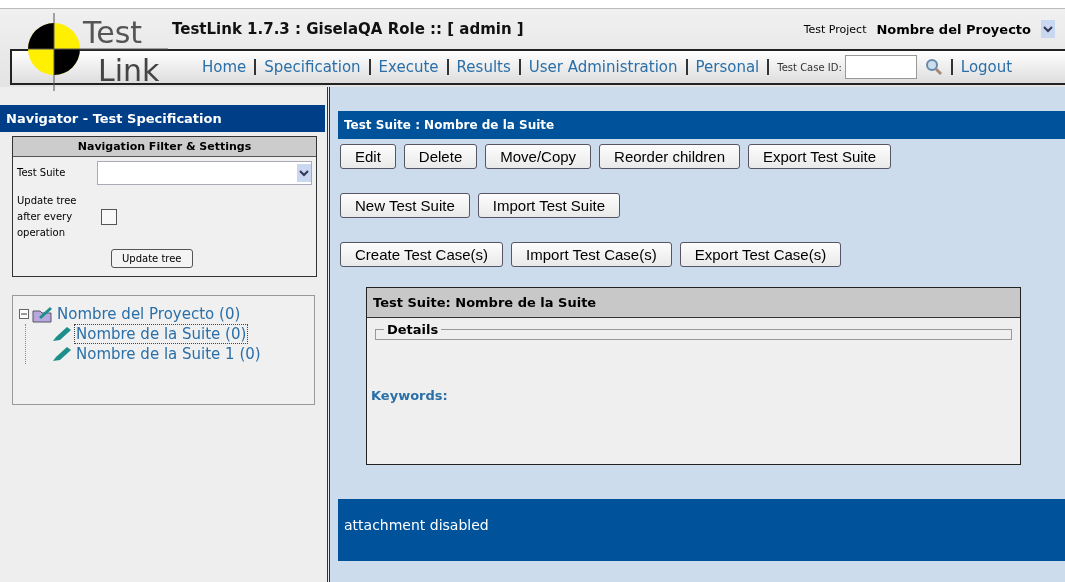 This screenshot has height=582, width=1065. I want to click on details-fieldset: Details, so click(693, 331).